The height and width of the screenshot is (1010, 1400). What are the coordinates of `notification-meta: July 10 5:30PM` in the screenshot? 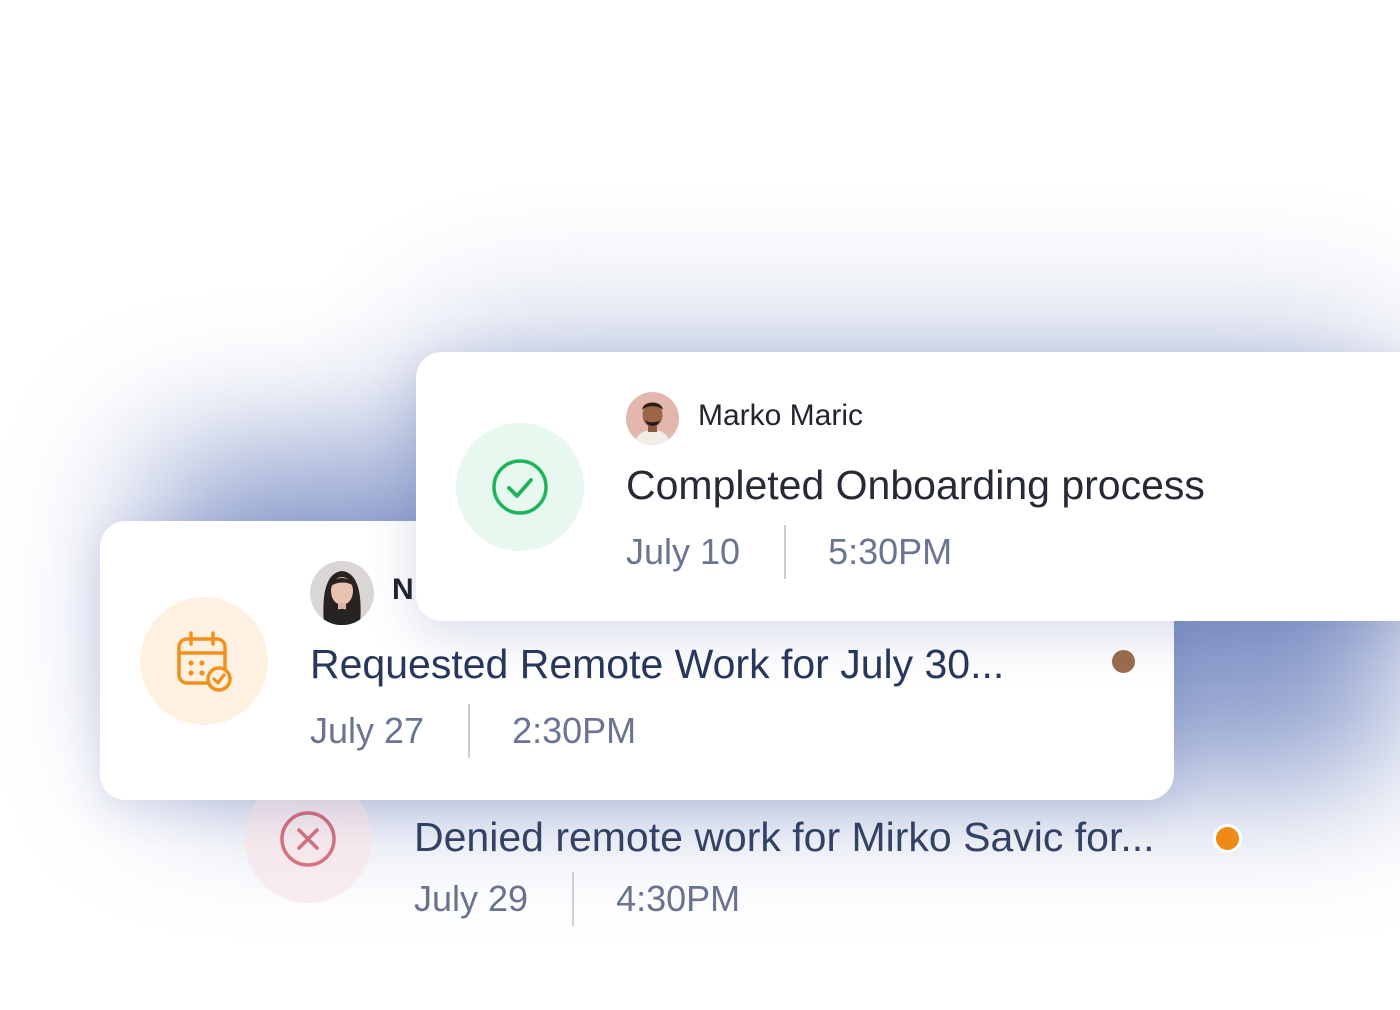 It's located at (789, 552).